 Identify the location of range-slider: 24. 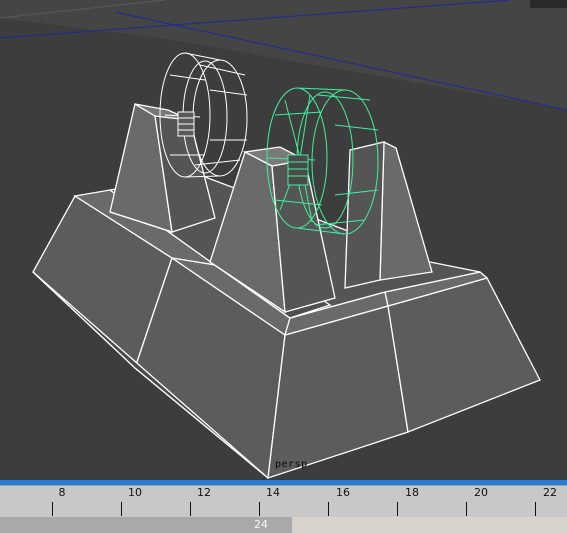
(283, 525).